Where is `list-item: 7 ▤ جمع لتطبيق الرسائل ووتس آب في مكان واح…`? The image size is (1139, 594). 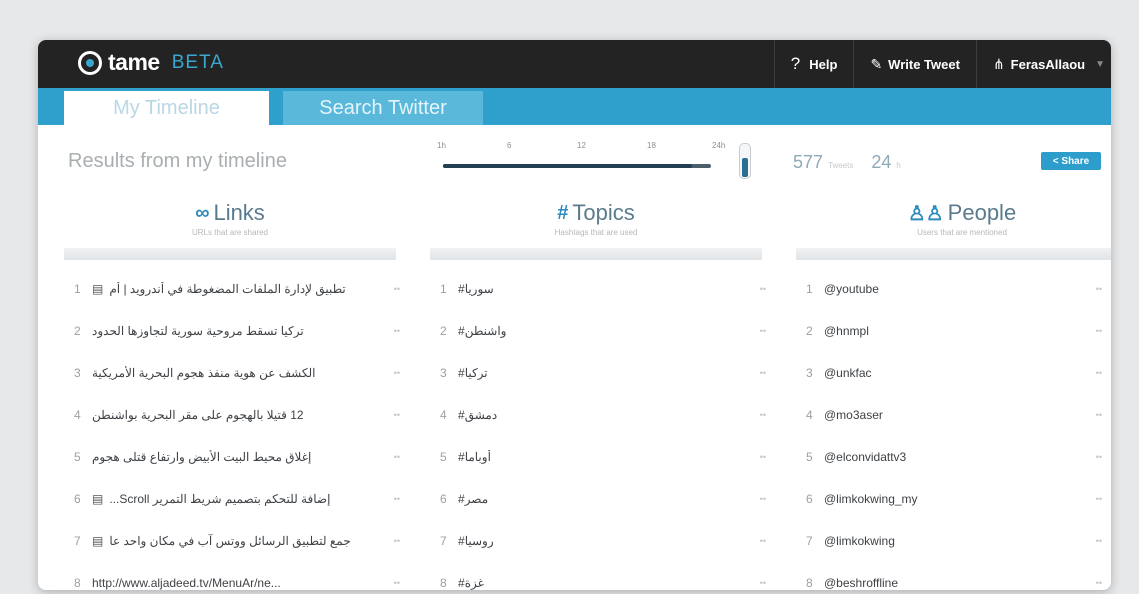
list-item: 7 ▤ جمع لتطبيق الرسائل ووتس آب في مكان واح… is located at coordinates (239, 541).